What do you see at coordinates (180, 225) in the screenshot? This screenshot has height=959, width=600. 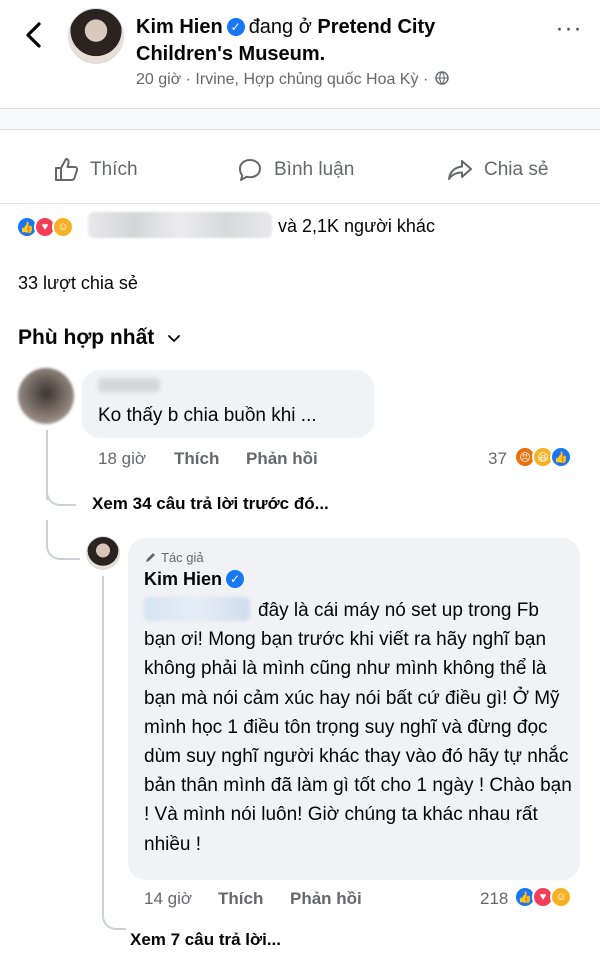 I see `blurred-reactor-names` at bounding box center [180, 225].